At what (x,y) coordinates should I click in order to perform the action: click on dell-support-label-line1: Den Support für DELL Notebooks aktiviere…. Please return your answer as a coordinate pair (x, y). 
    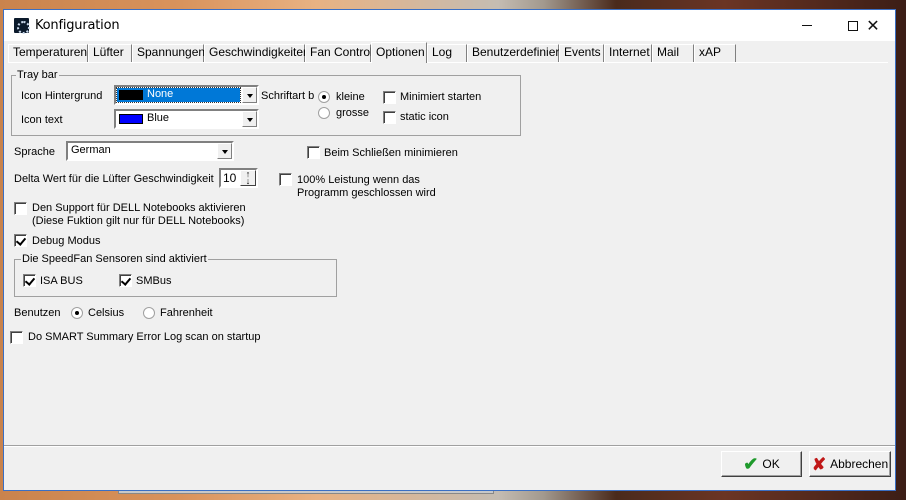
    Looking at the image, I should click on (139, 208).